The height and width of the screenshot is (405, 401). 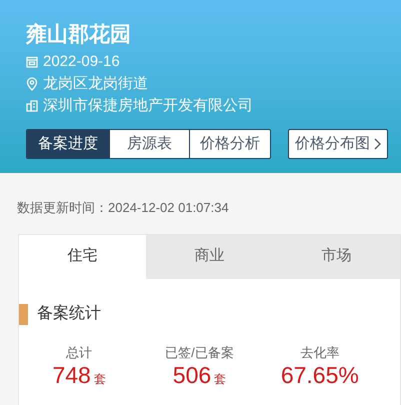 What do you see at coordinates (209, 256) in the screenshot?
I see `category-tab: 商业` at bounding box center [209, 256].